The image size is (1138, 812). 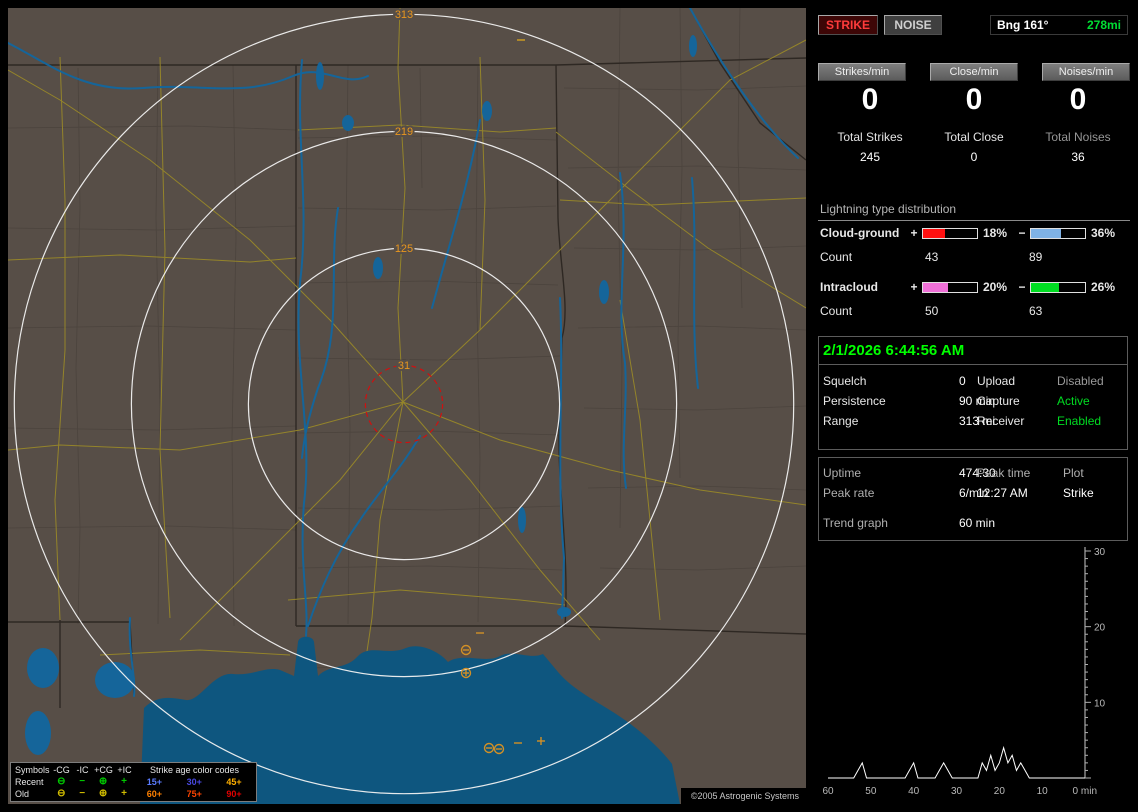 I want to click on totals-values-row: 245 0 36, so click(x=974, y=157).